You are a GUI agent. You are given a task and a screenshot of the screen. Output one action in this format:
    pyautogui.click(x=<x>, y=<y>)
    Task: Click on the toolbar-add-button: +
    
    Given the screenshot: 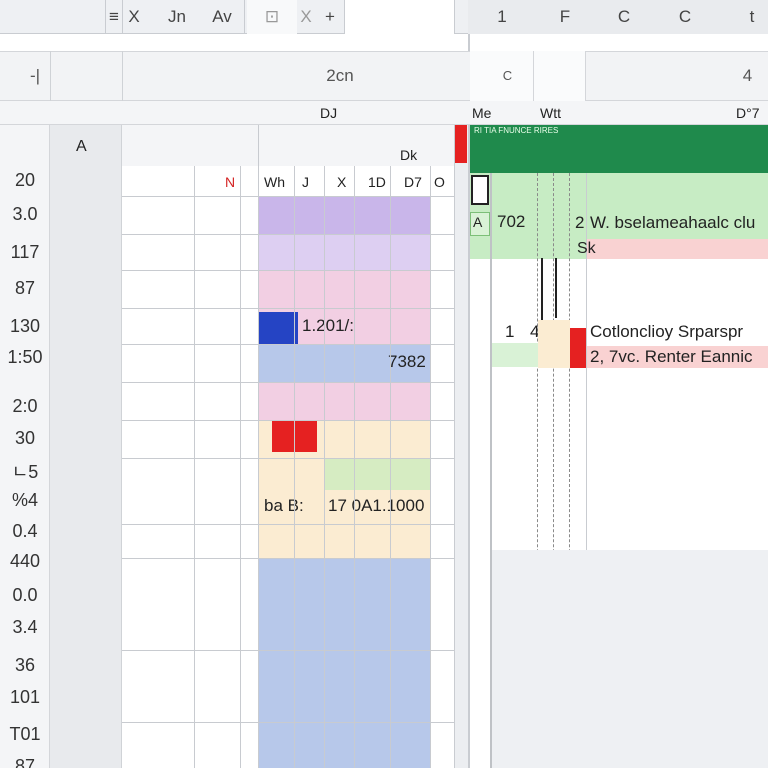 What is the action you would take?
    pyautogui.click(x=330, y=17)
    